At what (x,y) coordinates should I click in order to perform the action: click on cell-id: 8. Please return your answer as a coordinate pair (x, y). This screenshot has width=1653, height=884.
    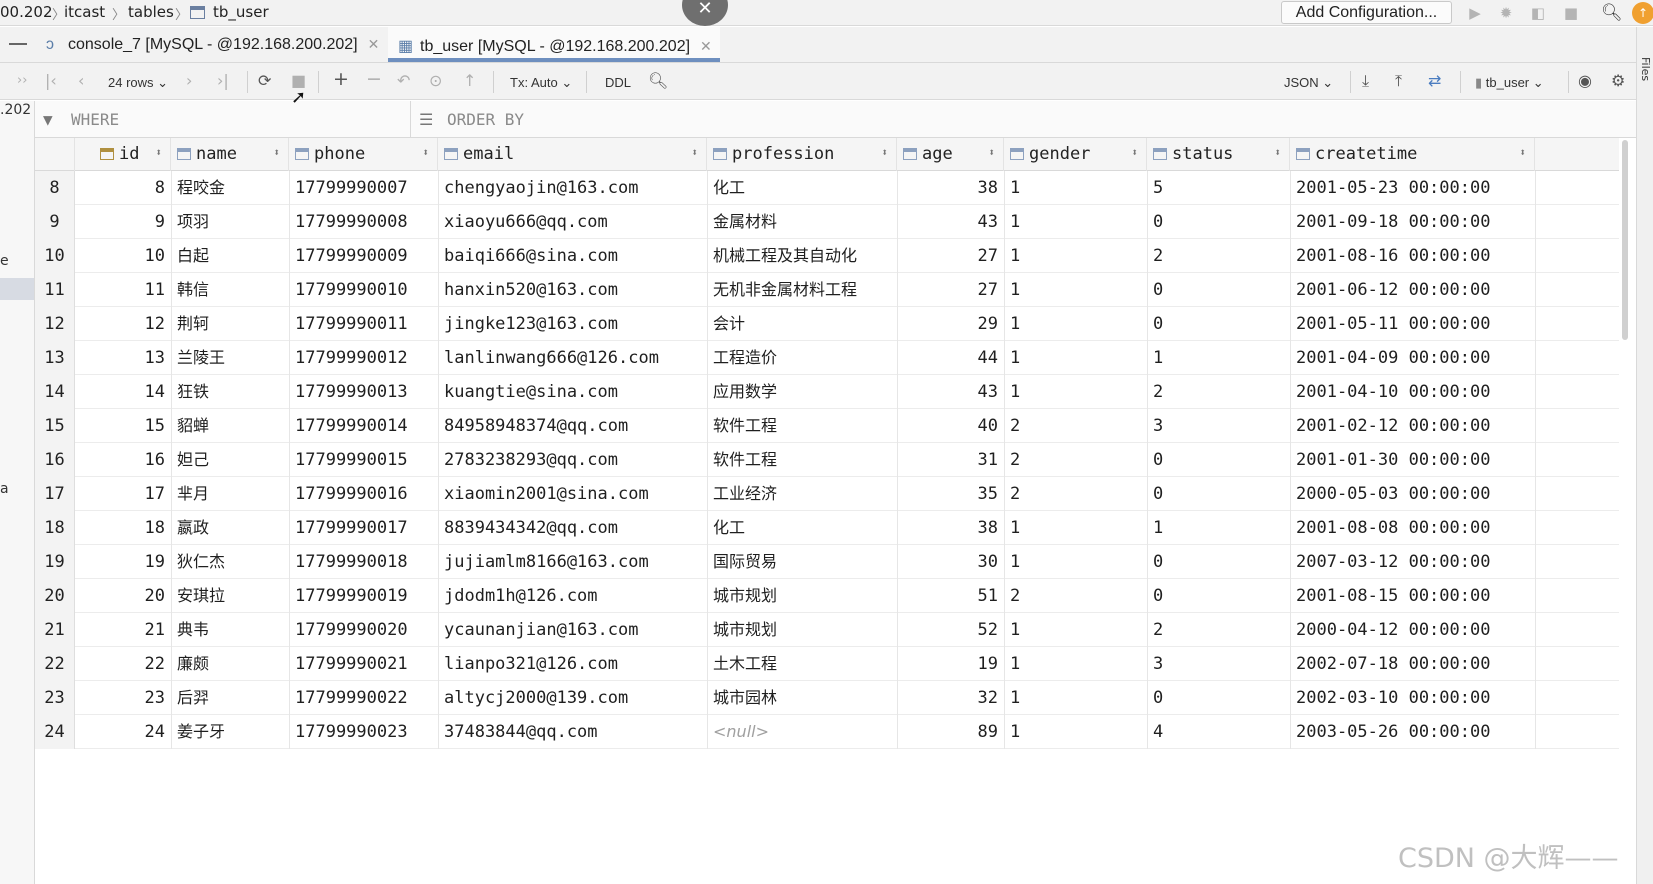
    Looking at the image, I should click on (123, 188).